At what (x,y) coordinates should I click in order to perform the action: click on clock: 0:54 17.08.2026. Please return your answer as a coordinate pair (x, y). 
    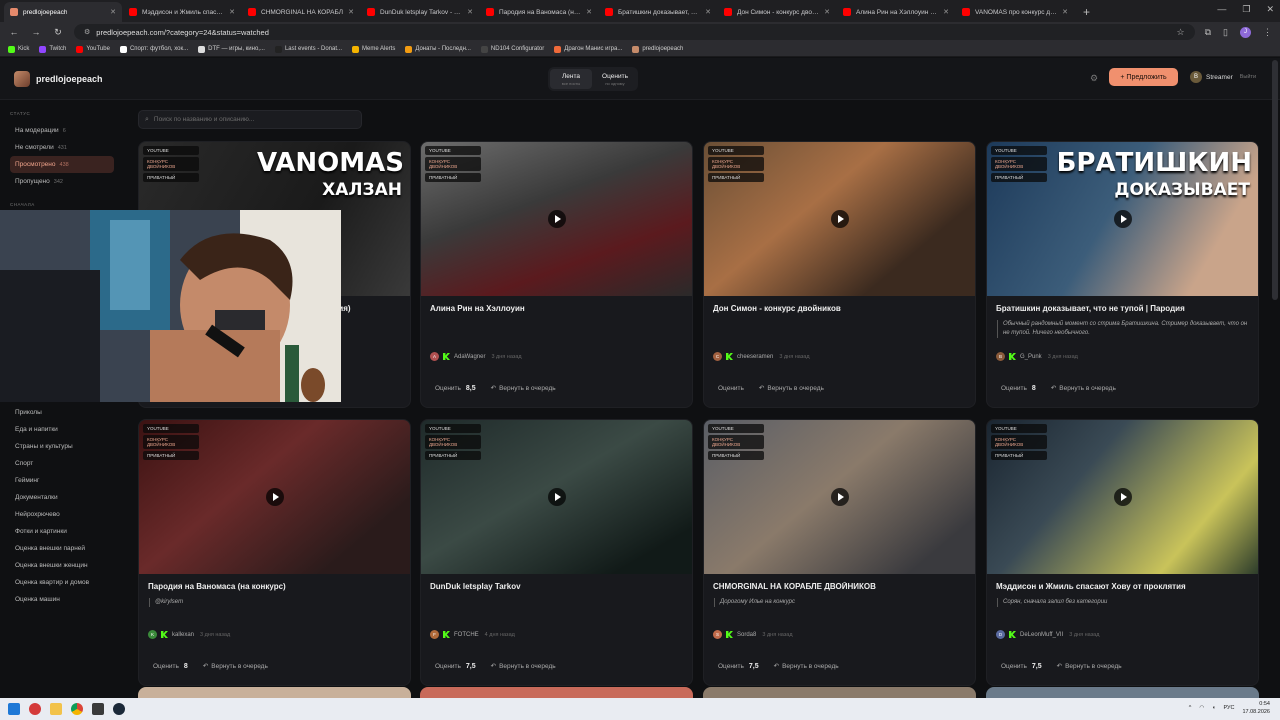
    Looking at the image, I should click on (1256, 708).